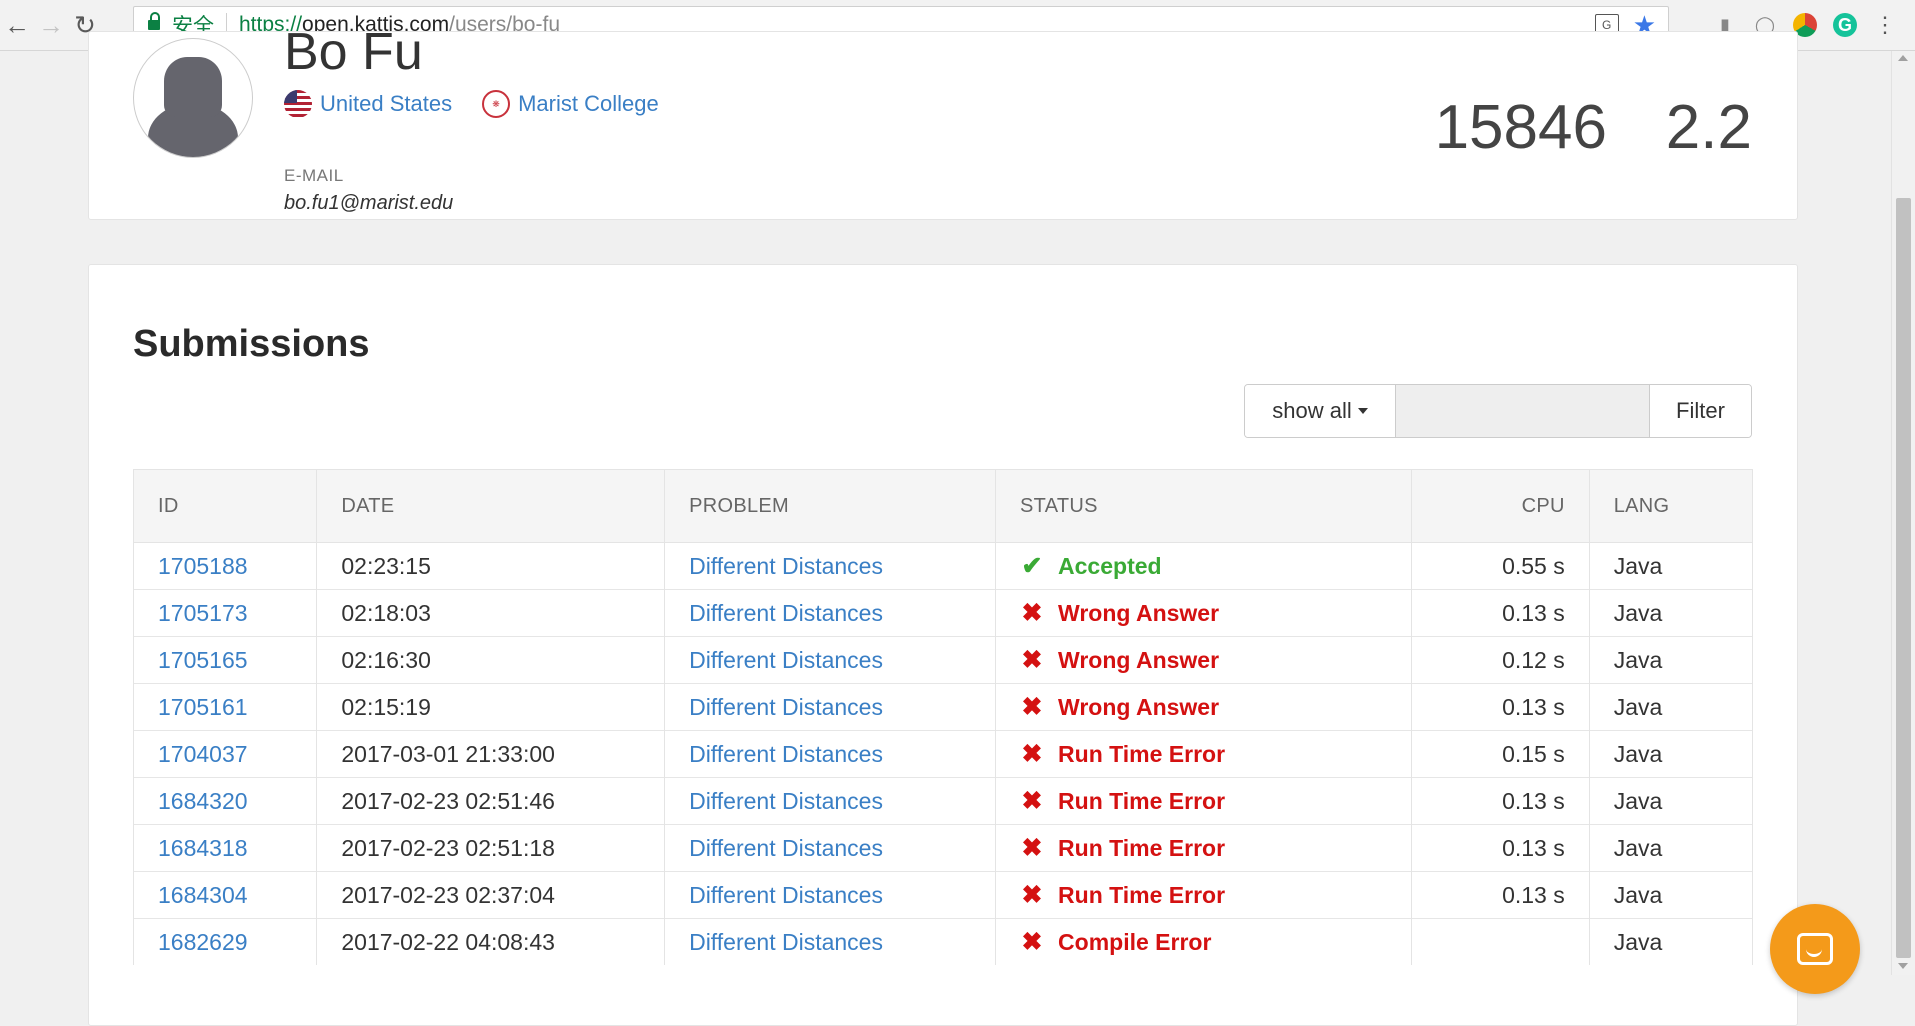  I want to click on vertical-scrollbar, so click(1903, 513).